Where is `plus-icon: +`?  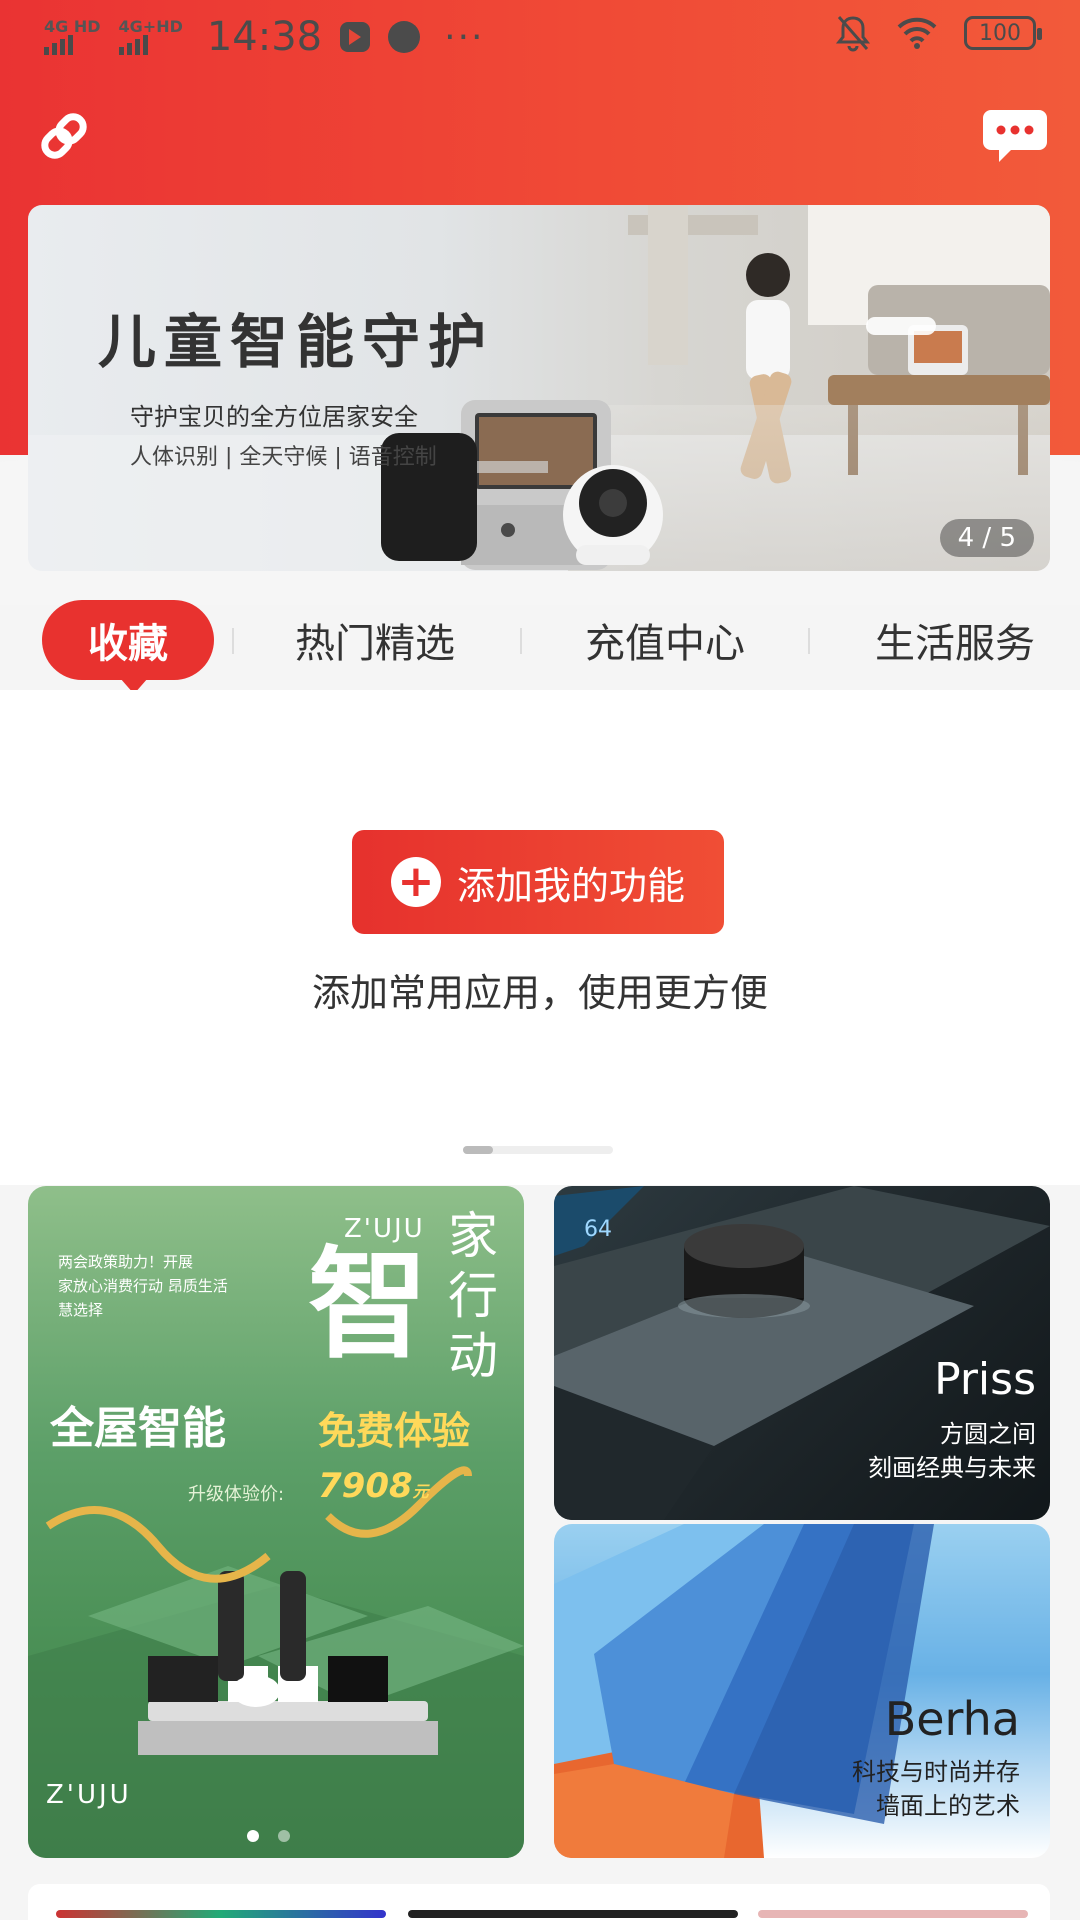 plus-icon: + is located at coordinates (415, 882).